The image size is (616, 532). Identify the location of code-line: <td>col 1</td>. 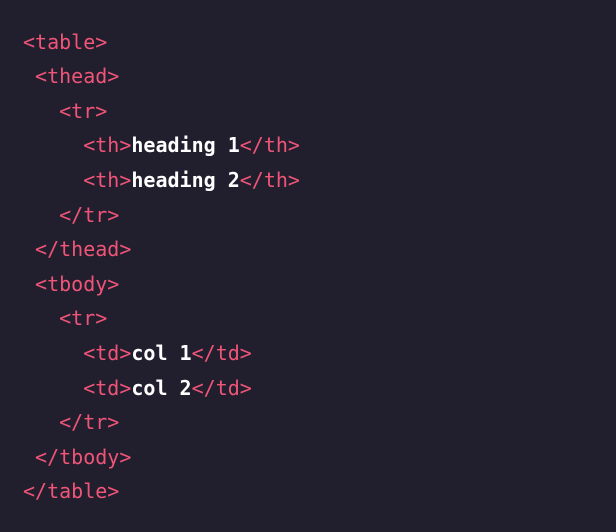
(137, 353).